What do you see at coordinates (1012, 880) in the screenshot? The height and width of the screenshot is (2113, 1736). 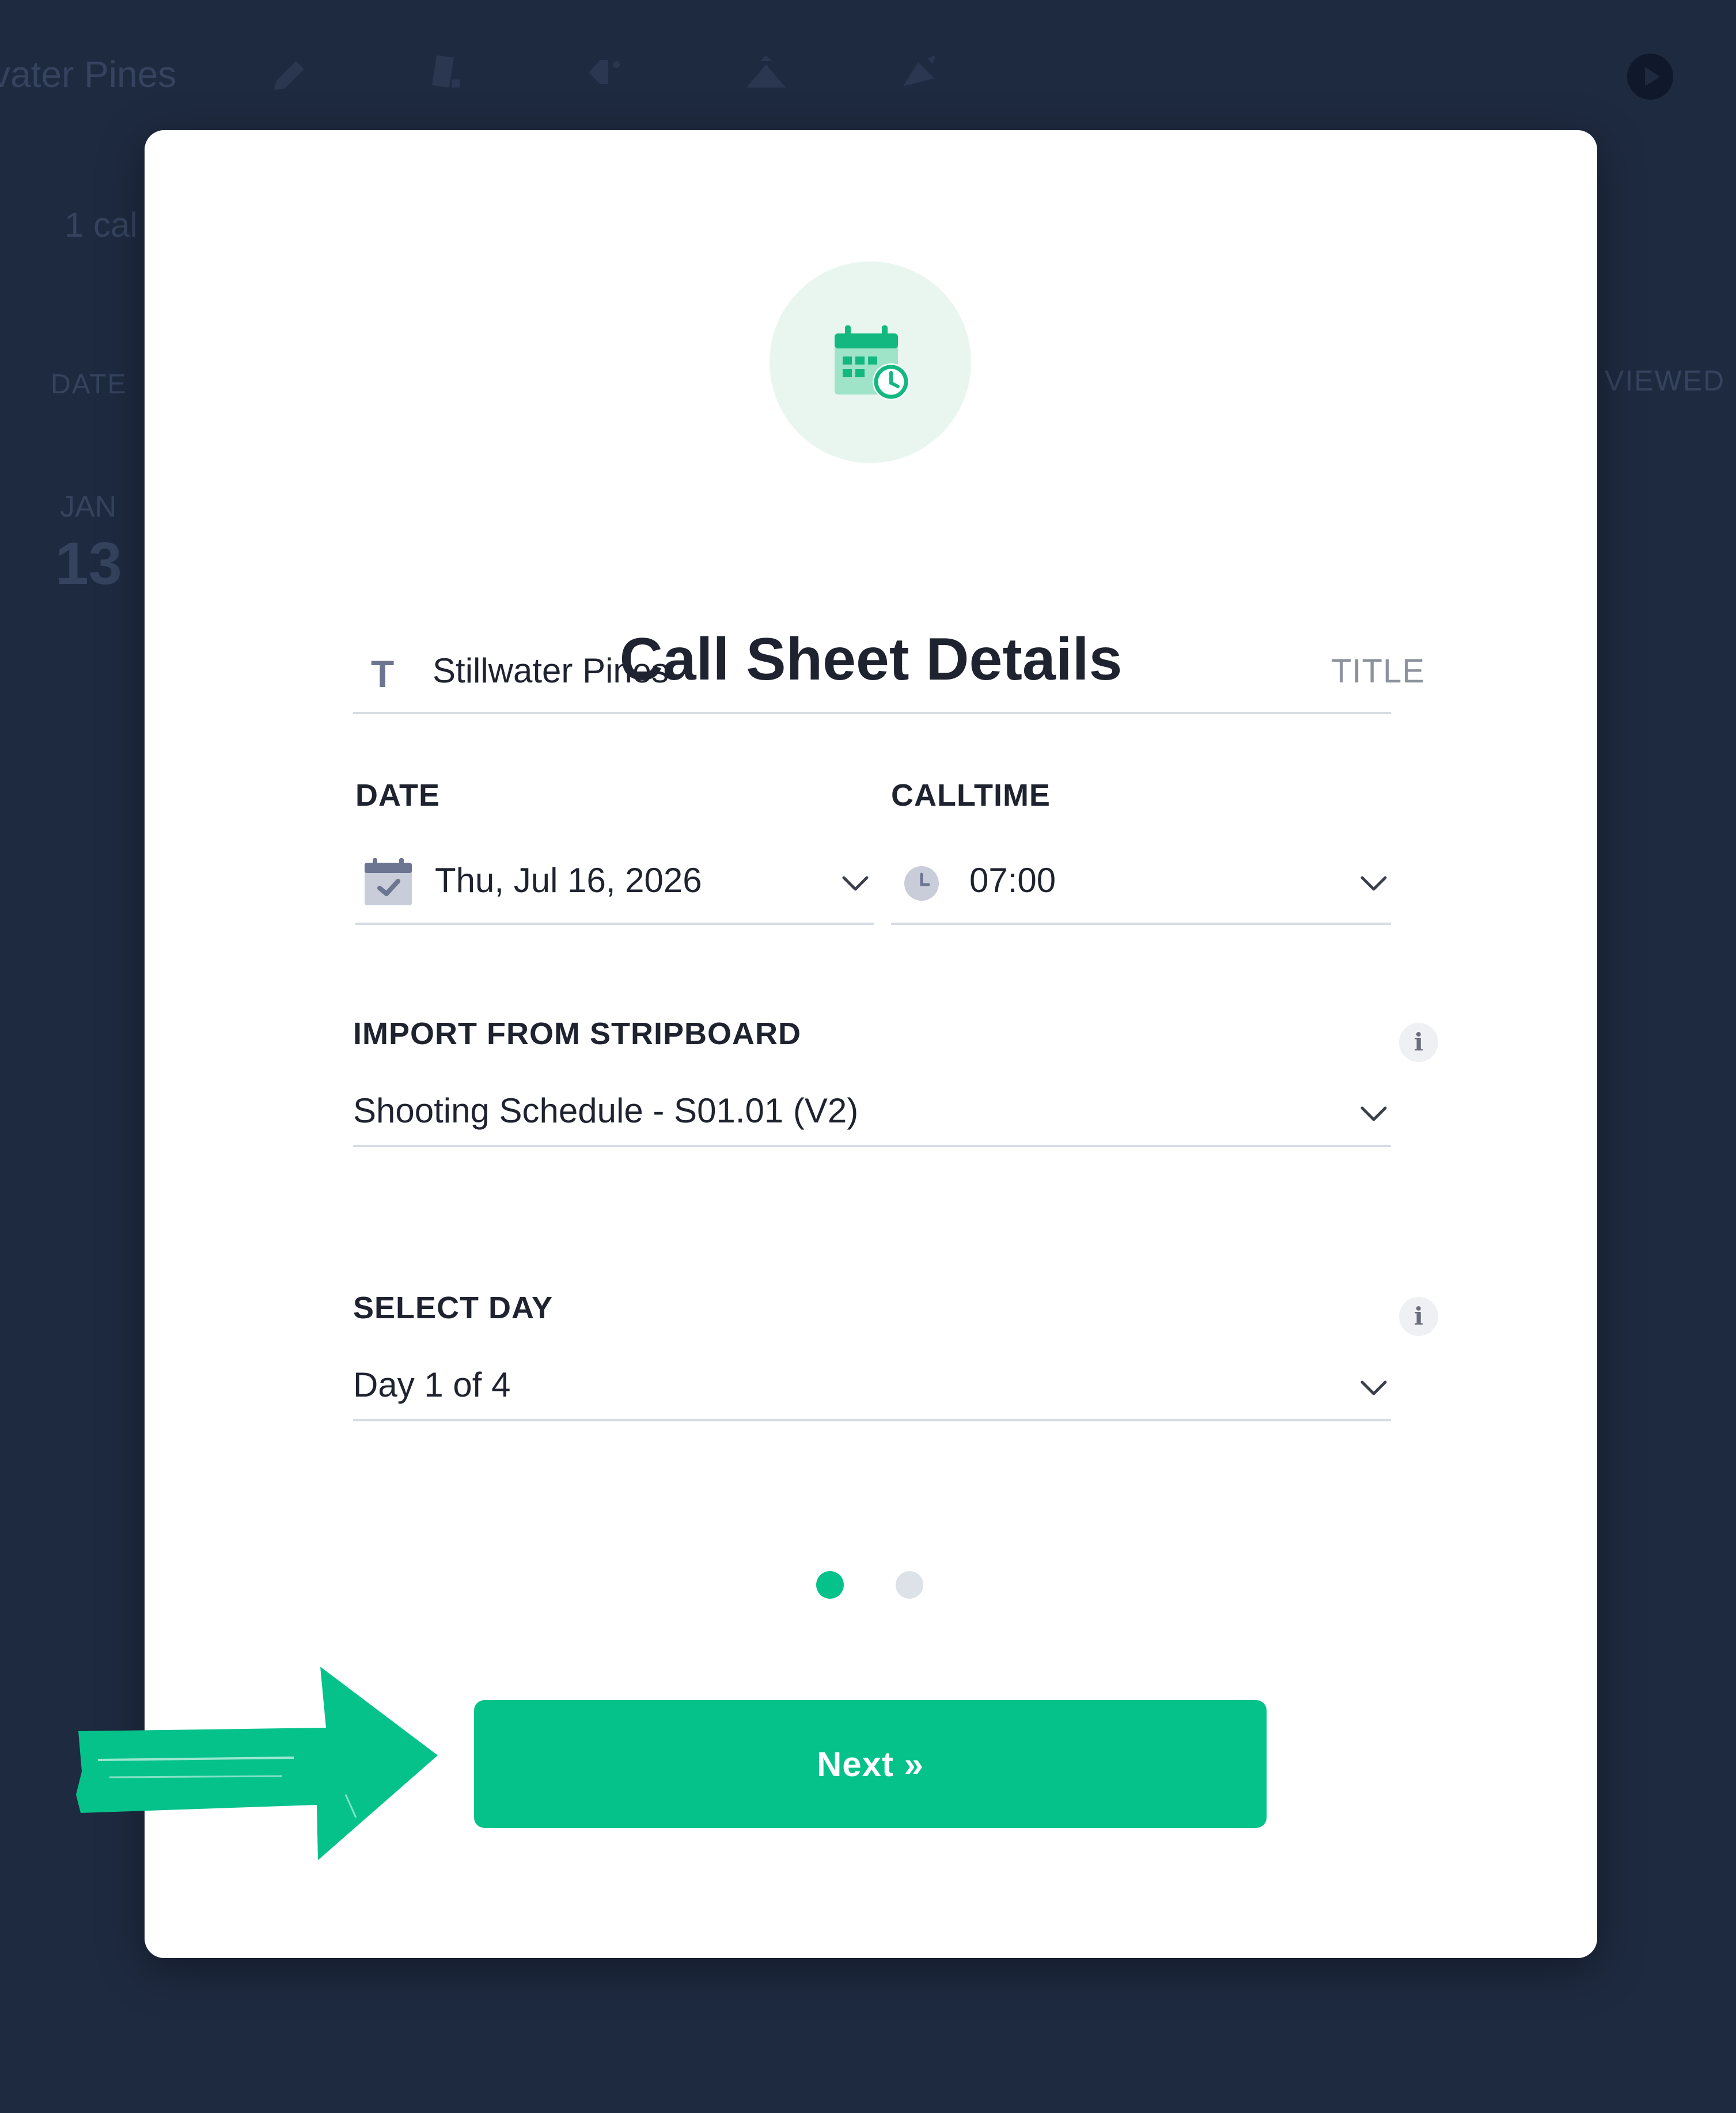 I see `calltime-select: 07:00` at bounding box center [1012, 880].